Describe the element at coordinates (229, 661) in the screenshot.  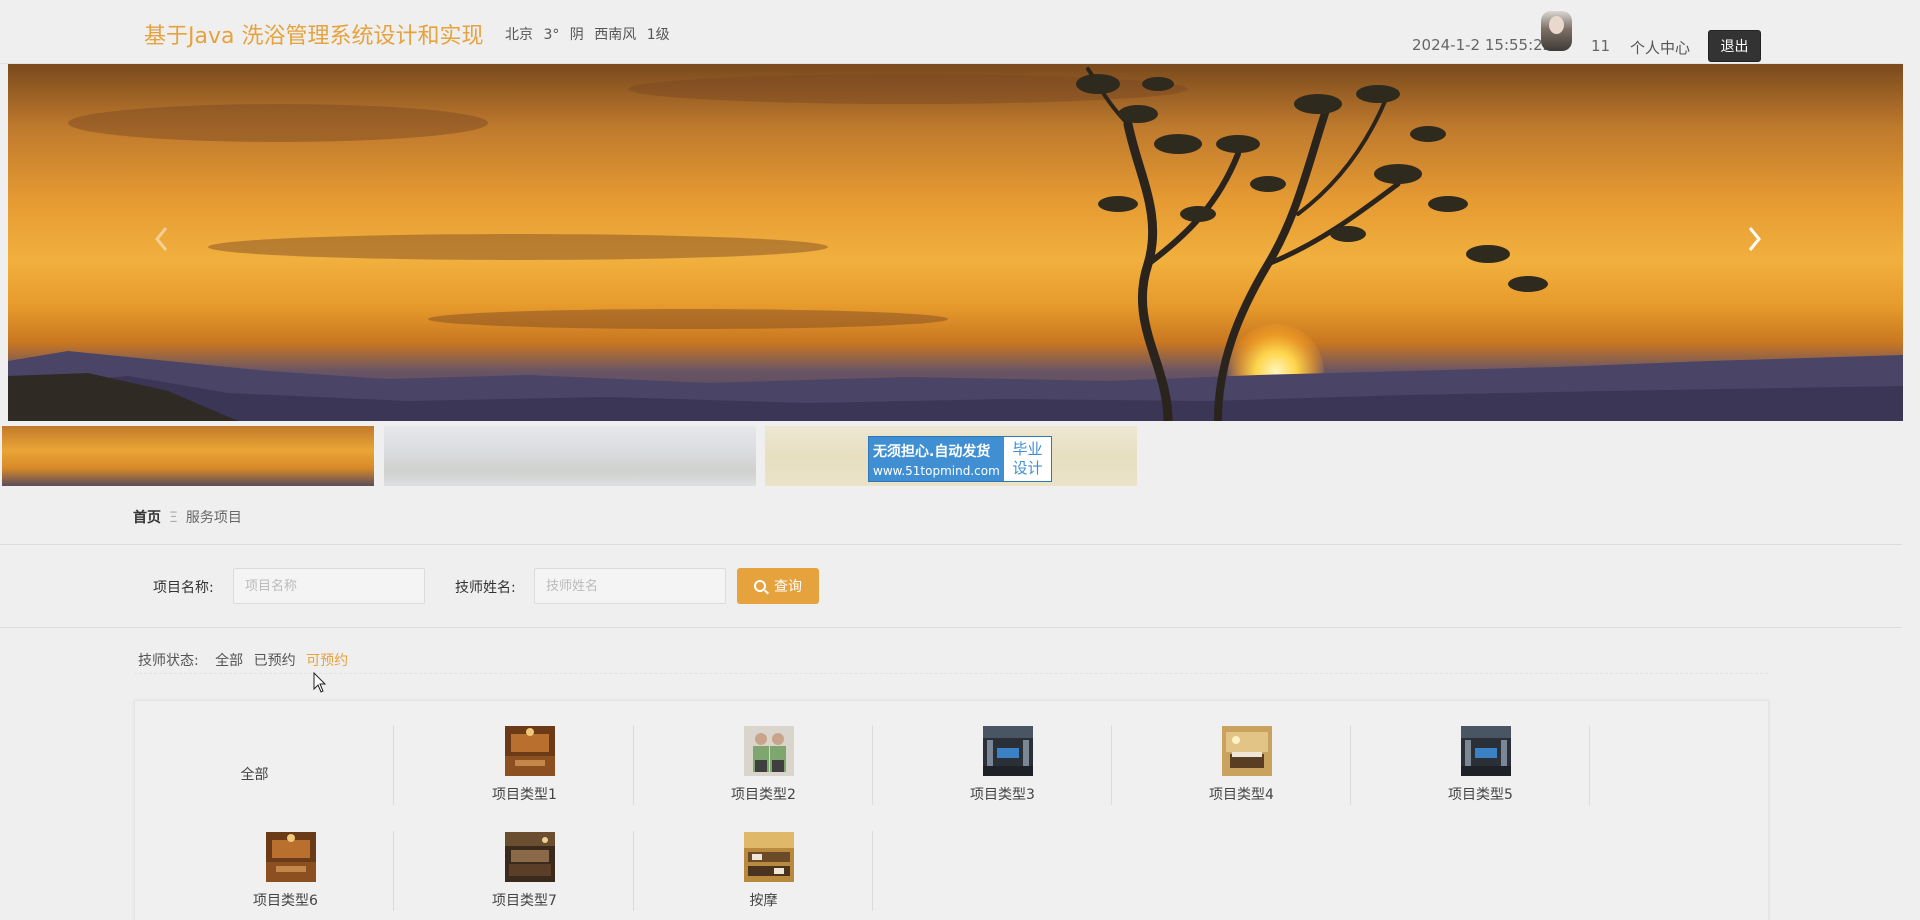
I see `filter-option-all: 全部` at that location.